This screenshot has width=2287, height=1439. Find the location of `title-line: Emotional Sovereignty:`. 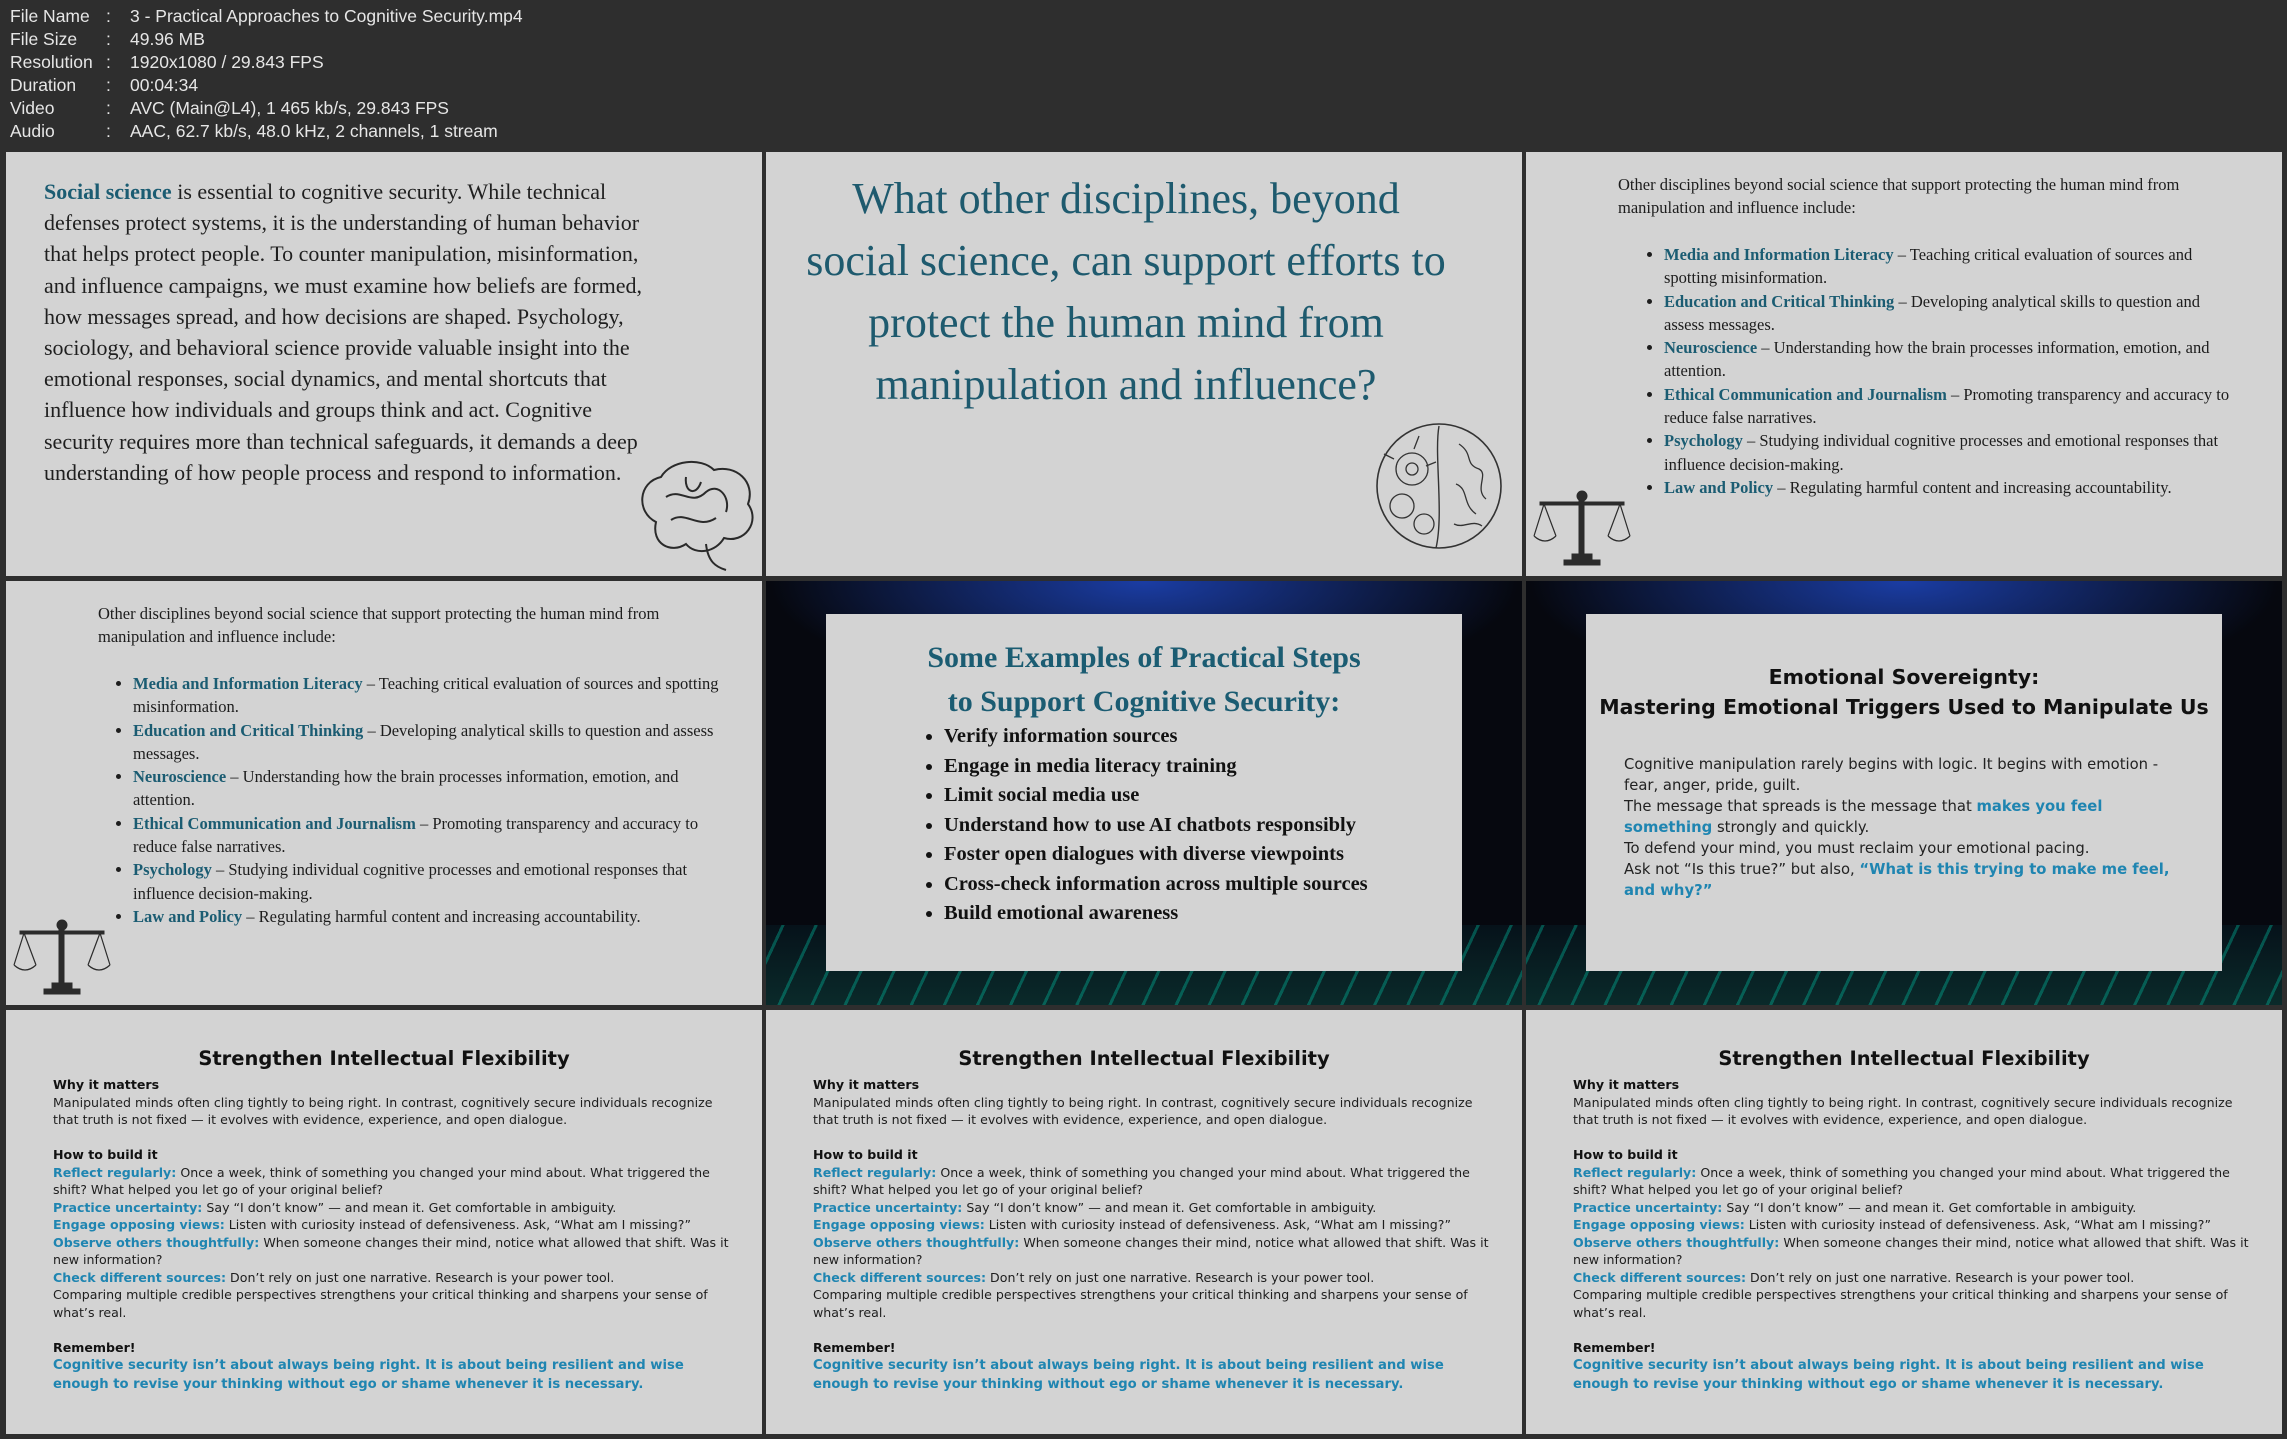

title-line: Emotional Sovereignty: is located at coordinates (1904, 677).